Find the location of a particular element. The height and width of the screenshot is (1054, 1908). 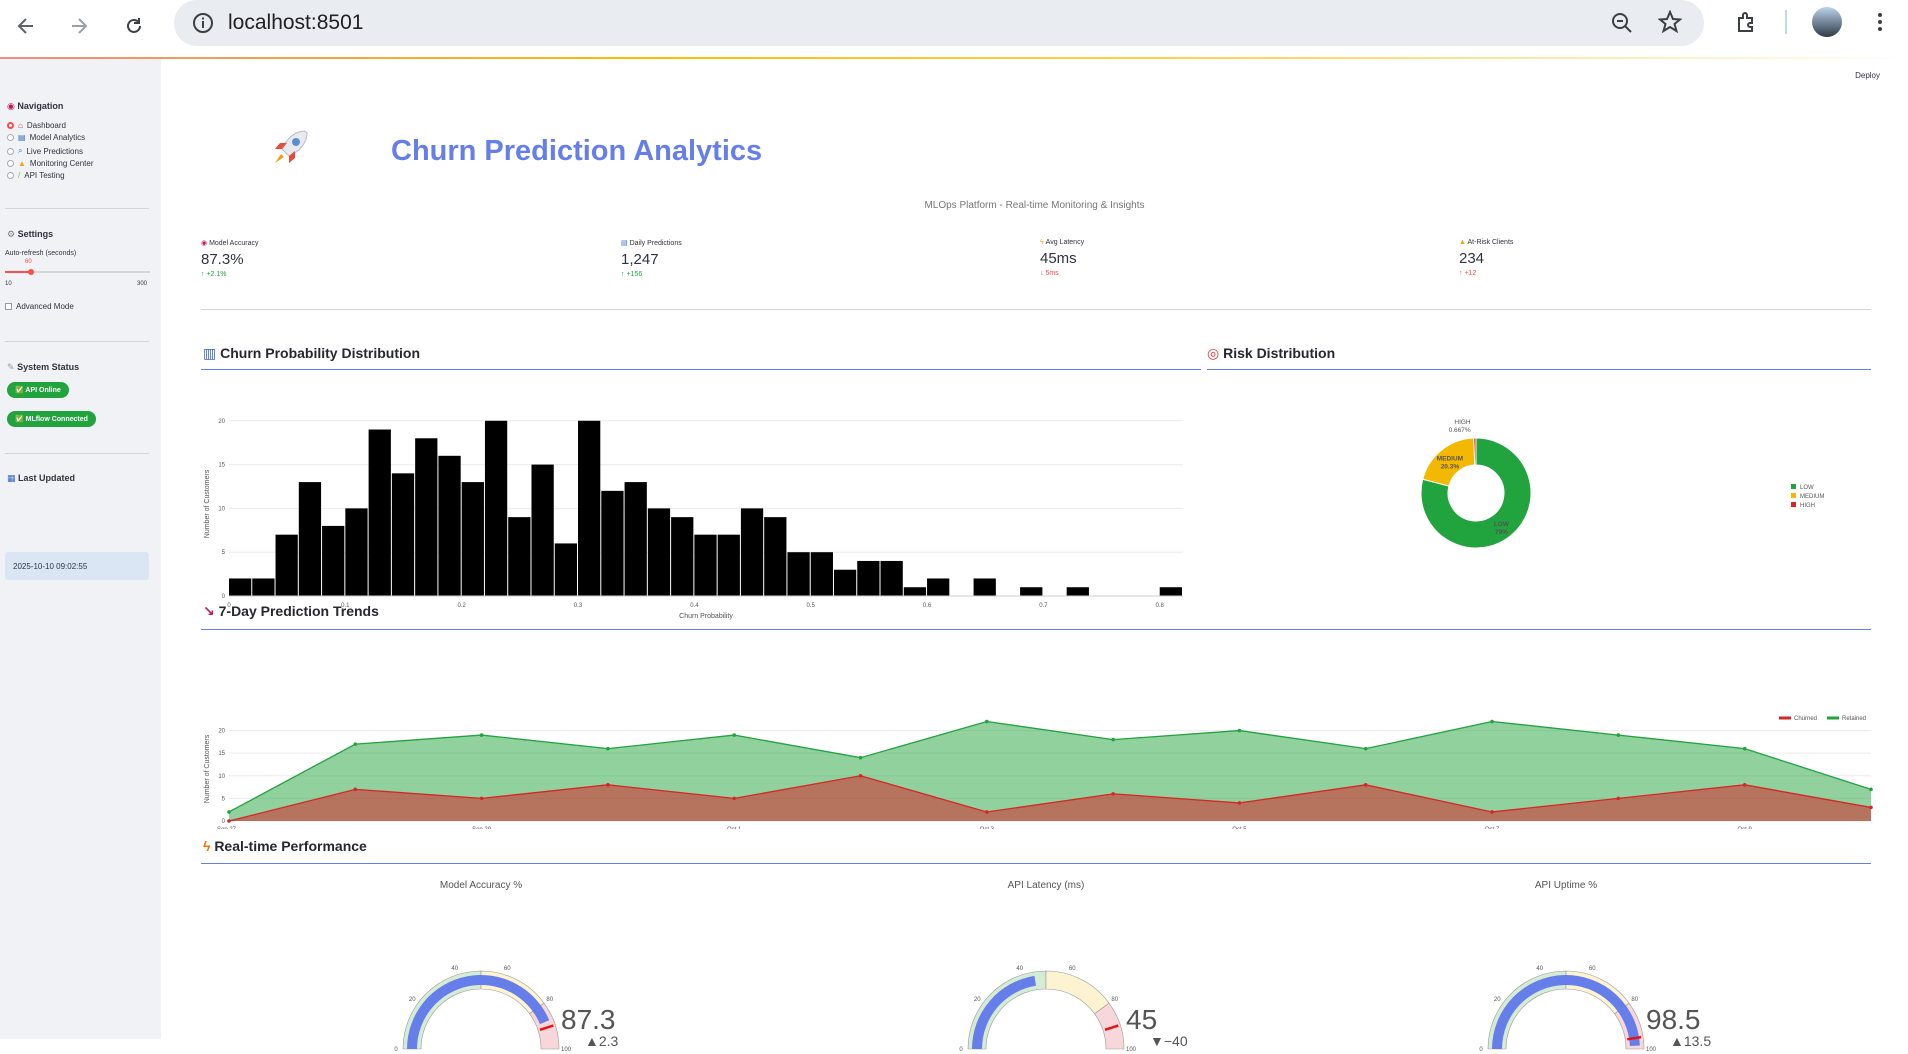

forward-arrow-icon is located at coordinates (79, 26).